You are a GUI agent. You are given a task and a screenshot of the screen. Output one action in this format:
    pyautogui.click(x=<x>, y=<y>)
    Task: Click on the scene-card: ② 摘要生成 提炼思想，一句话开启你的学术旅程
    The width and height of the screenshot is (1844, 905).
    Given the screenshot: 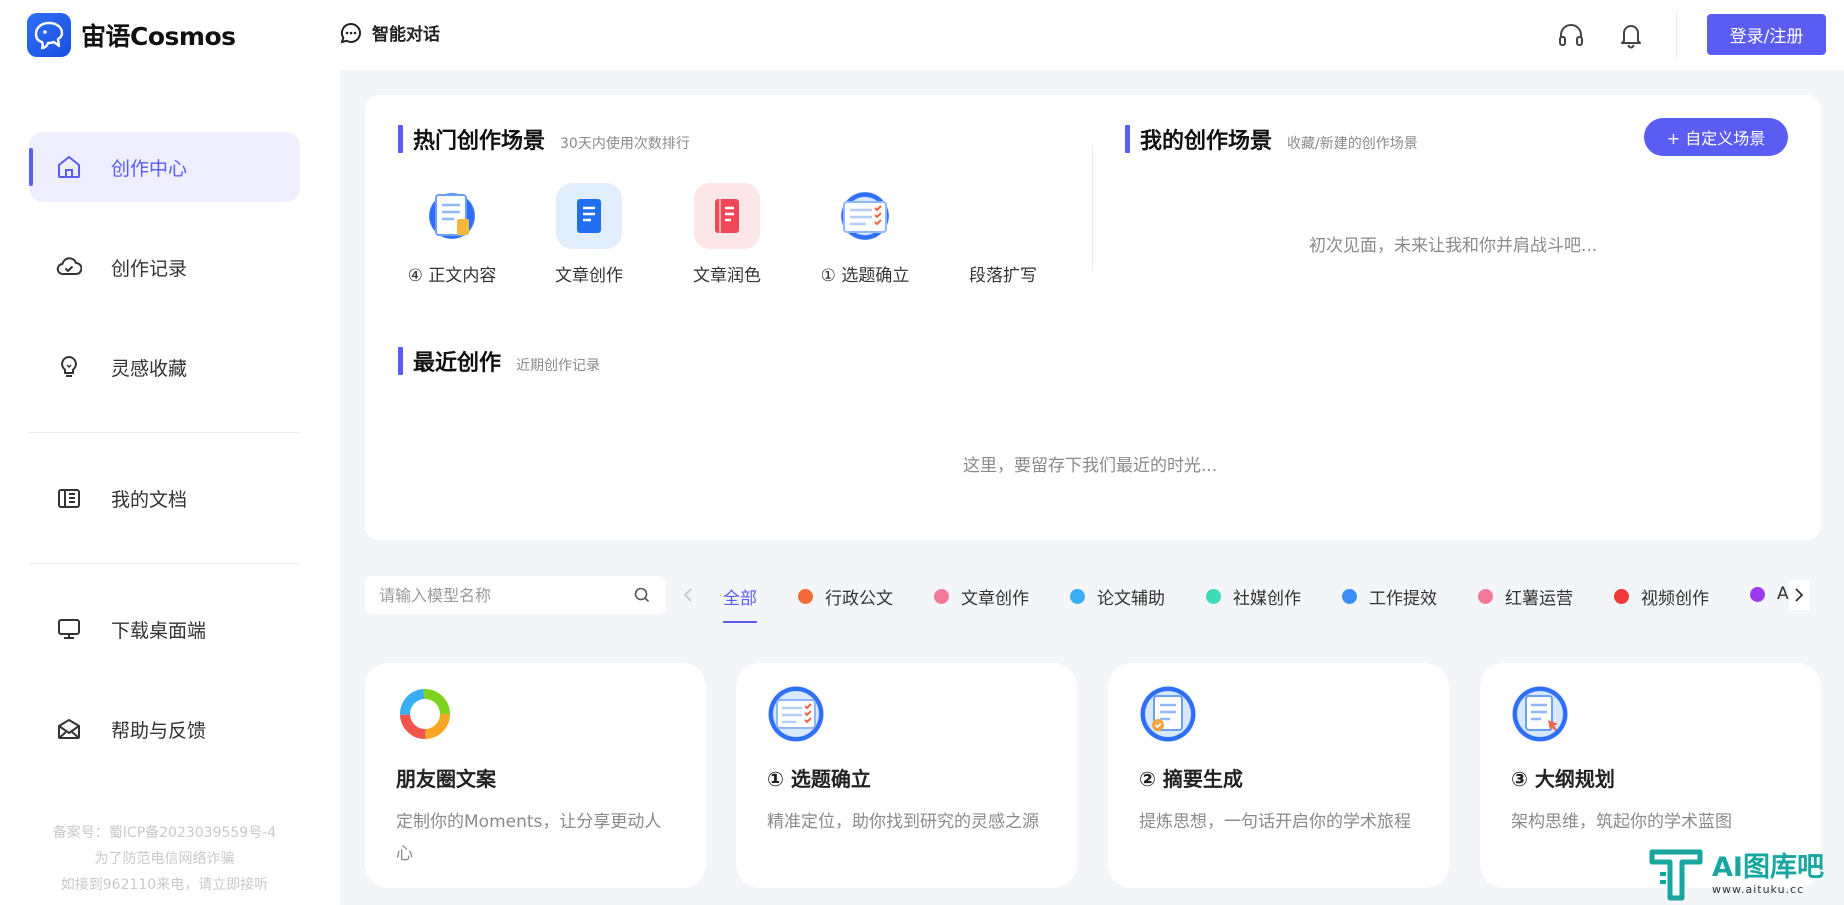 What is the action you would take?
    pyautogui.click(x=1278, y=775)
    